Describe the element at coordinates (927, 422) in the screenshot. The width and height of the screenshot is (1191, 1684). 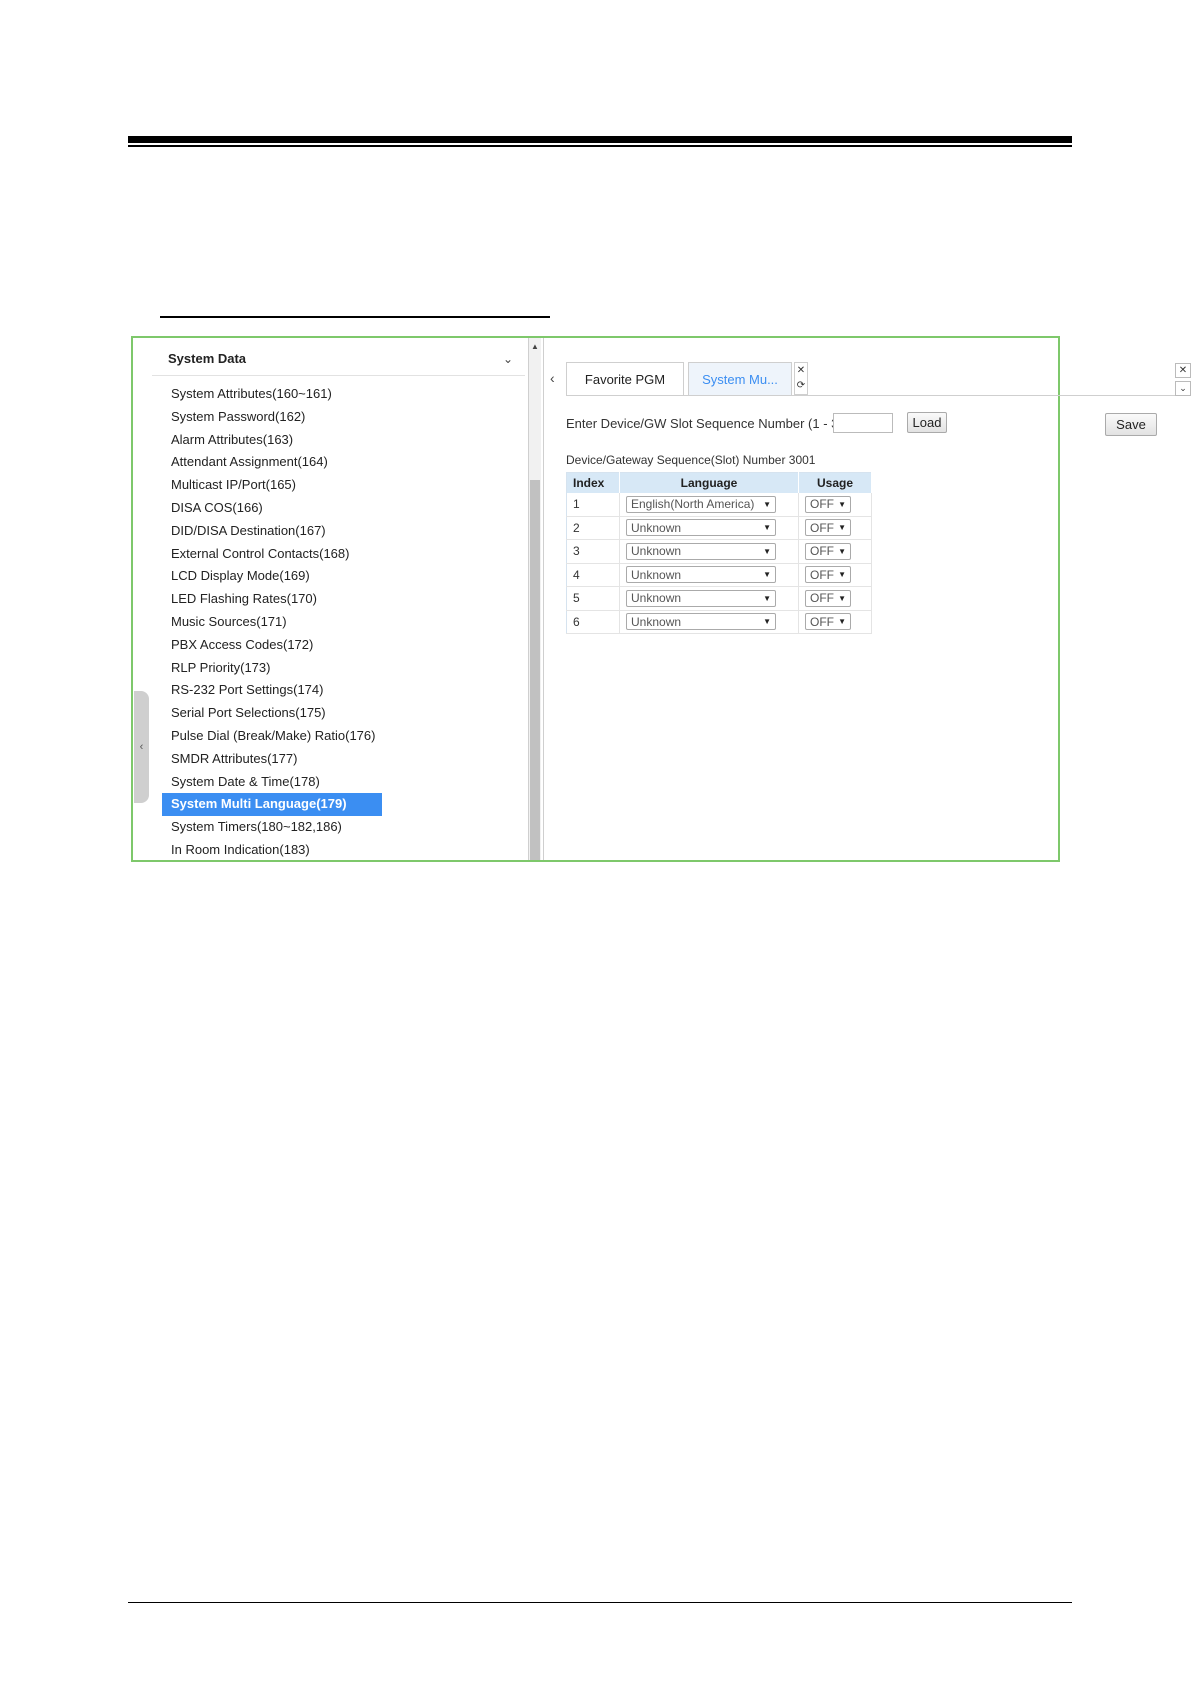
I see `load-button: Load` at that location.